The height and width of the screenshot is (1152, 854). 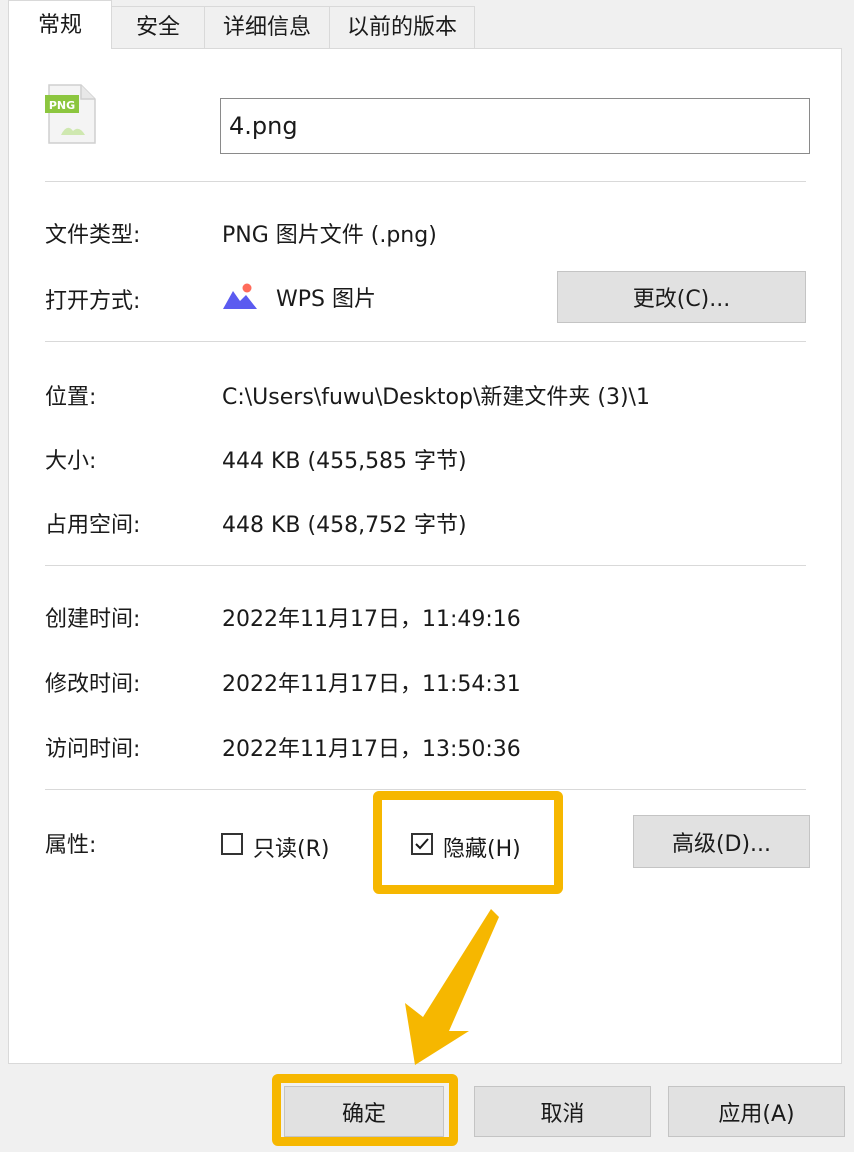 I want to click on tab-security: 安全, so click(x=158, y=27).